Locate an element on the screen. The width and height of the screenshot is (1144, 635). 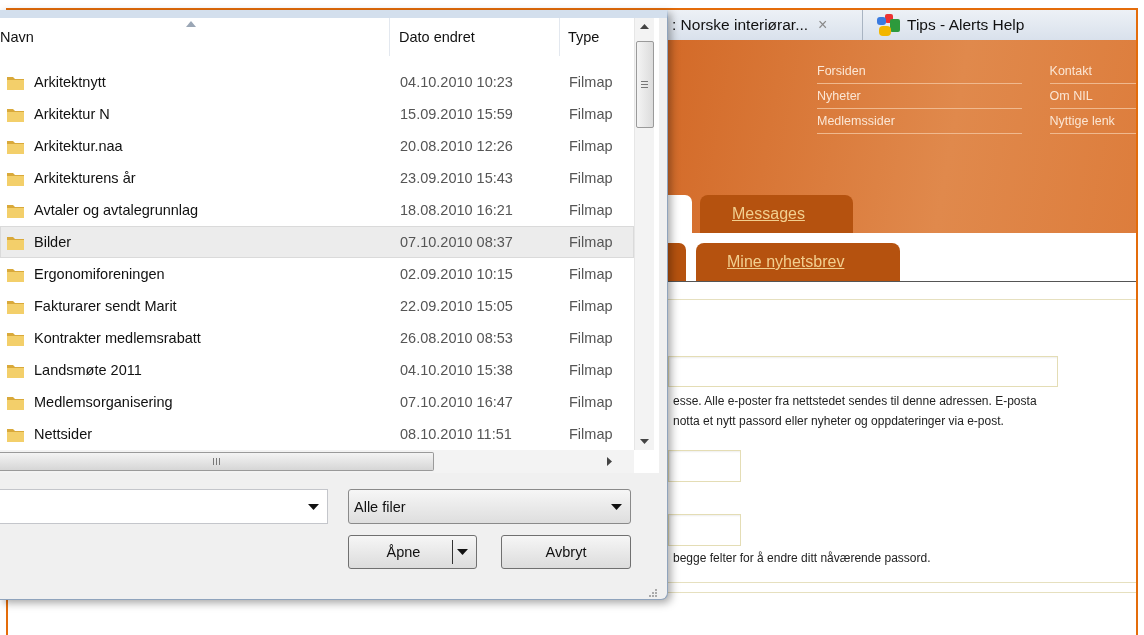
file-row: Kontrakter medlemsrabatt 26.08.2010 08:53 Filmap is located at coordinates (317, 338).